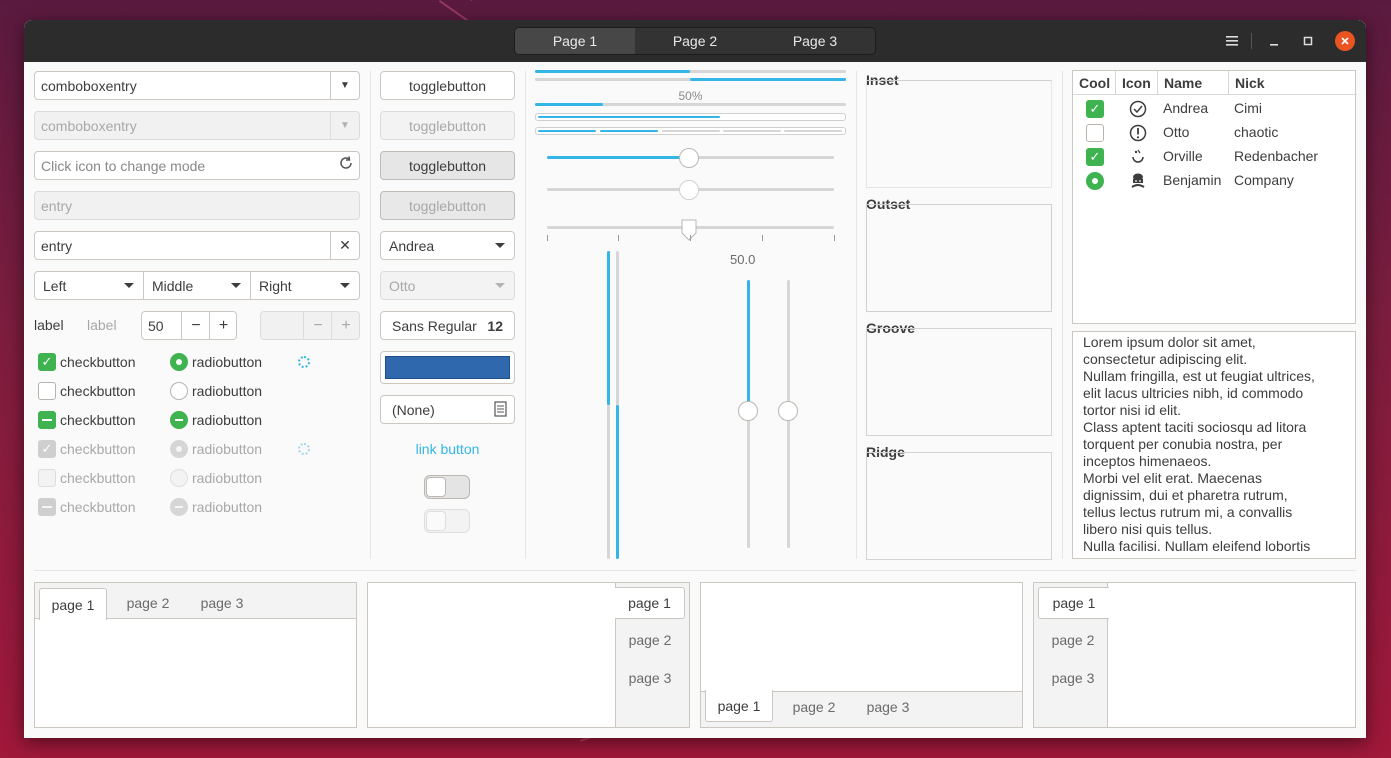 The image size is (1391, 758). Describe the element at coordinates (179, 420) in the screenshot. I see `radiobutton-mixed` at that location.